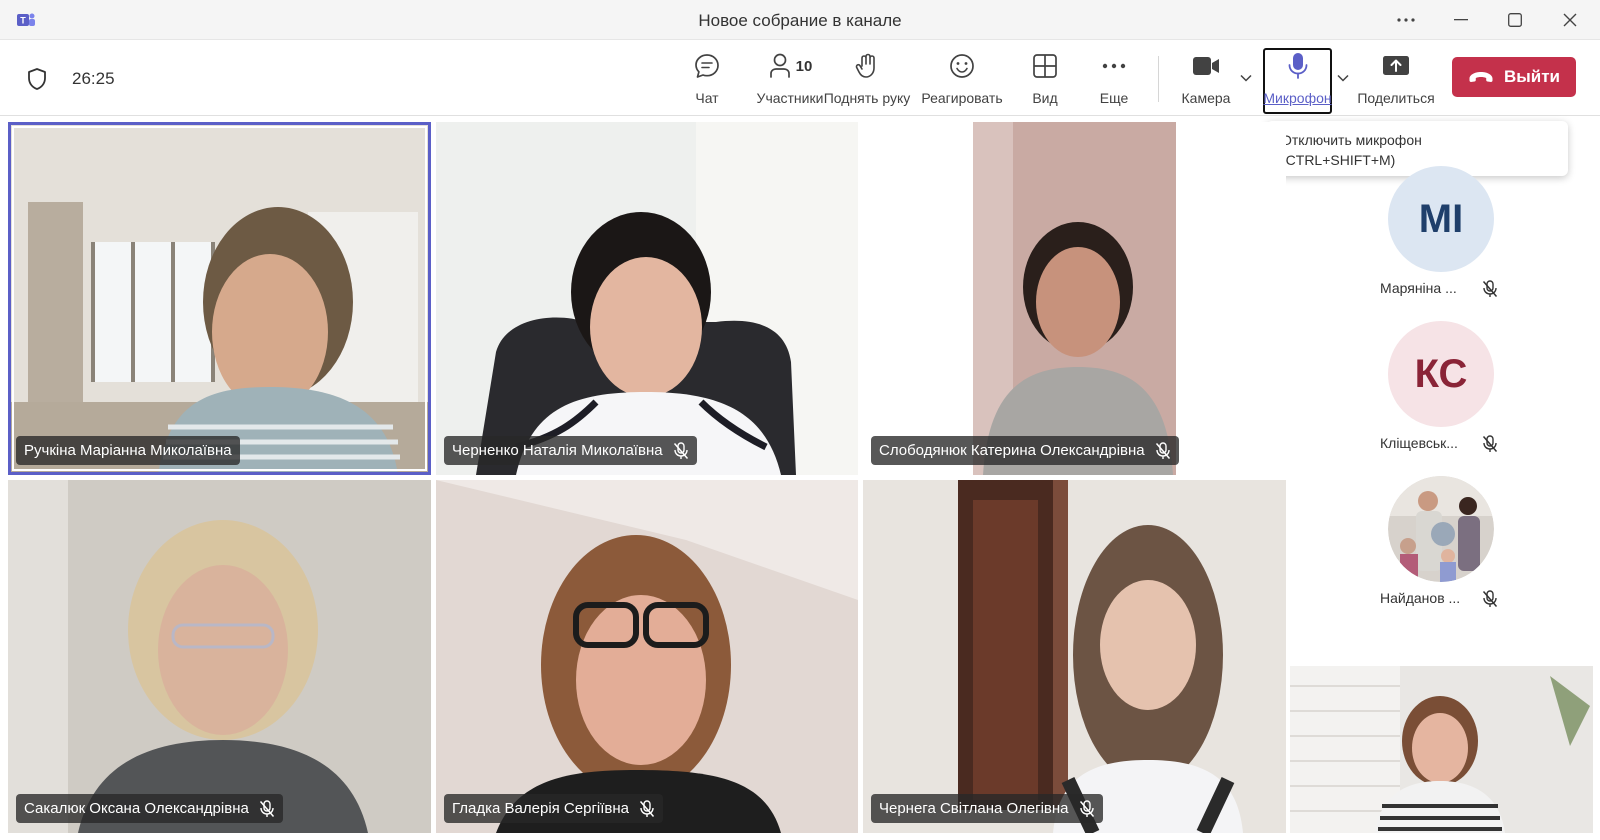 Image resolution: width=1600 pixels, height=840 pixels. What do you see at coordinates (1515, 20) in the screenshot?
I see `maximize-icon` at bounding box center [1515, 20].